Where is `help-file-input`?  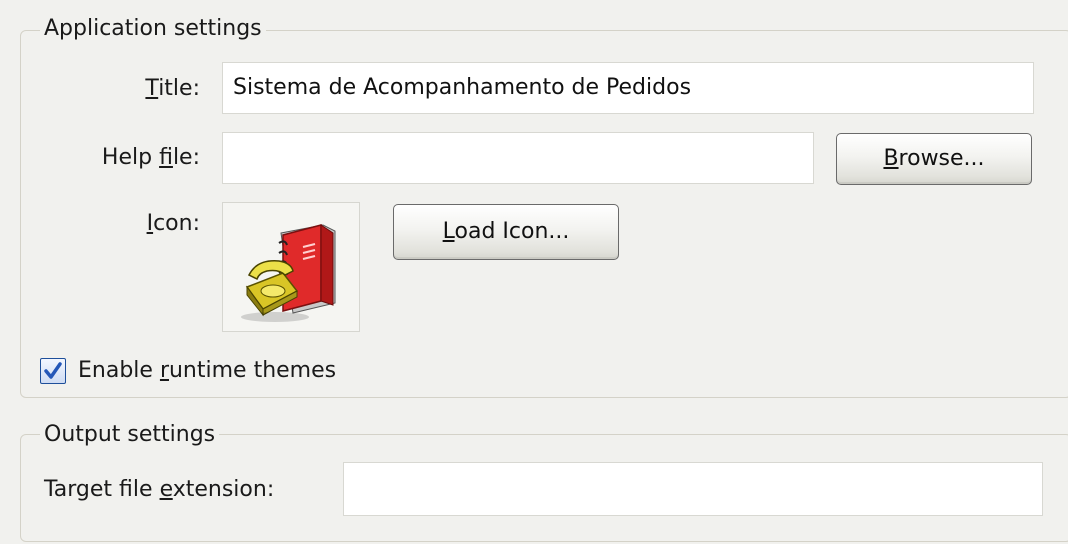
help-file-input is located at coordinates (518, 158).